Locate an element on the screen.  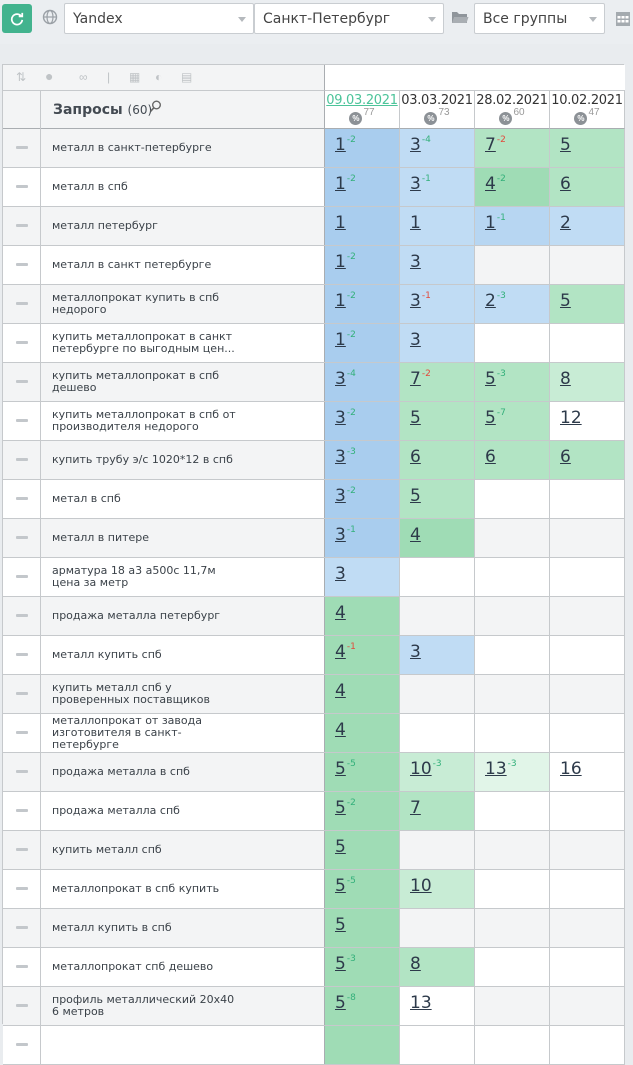
date-label: 03.03.2021 is located at coordinates (437, 100).